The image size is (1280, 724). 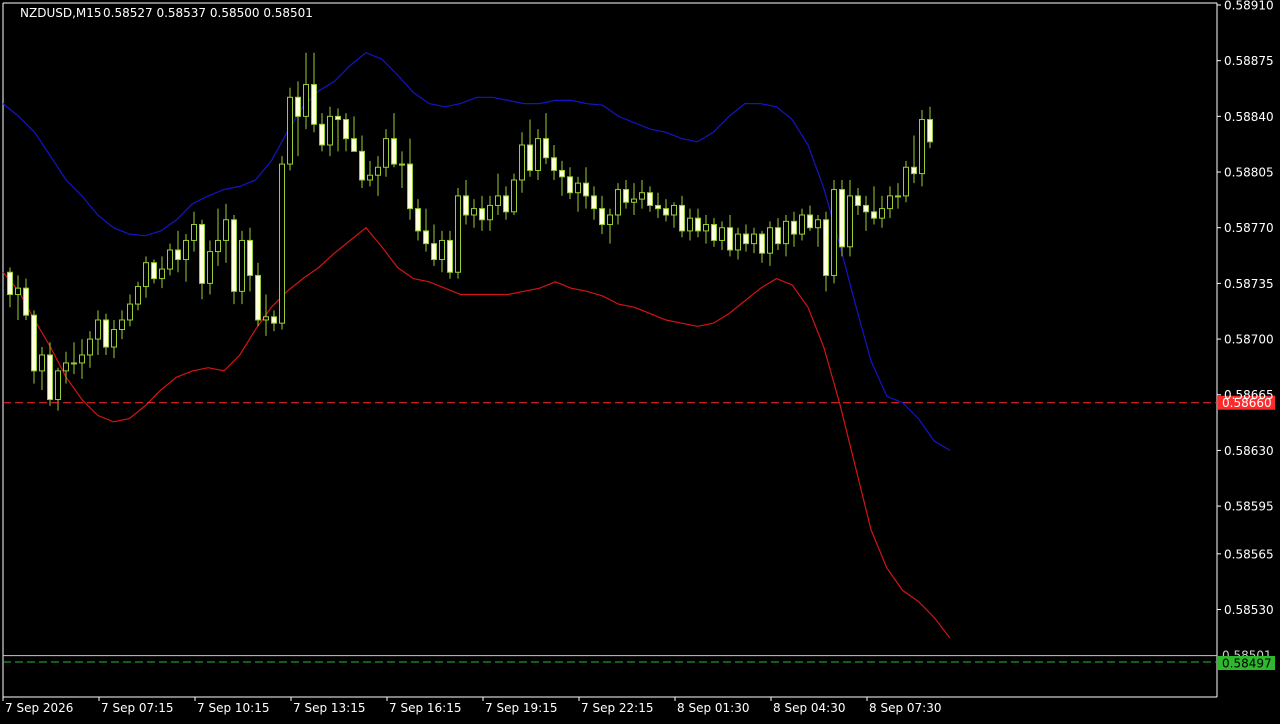 What do you see at coordinates (1249, 507) in the screenshot?
I see `price-tick-label: 0.58595` at bounding box center [1249, 507].